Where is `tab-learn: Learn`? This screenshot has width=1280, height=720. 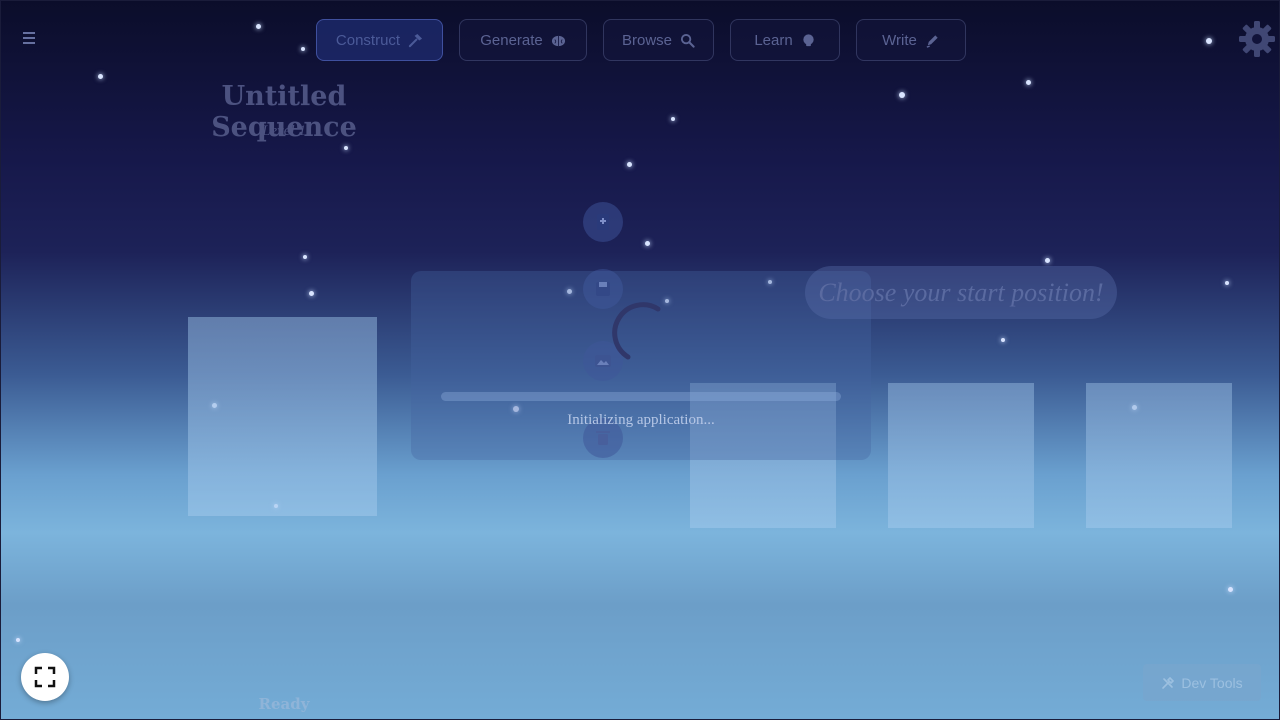
tab-learn: Learn is located at coordinates (785, 40).